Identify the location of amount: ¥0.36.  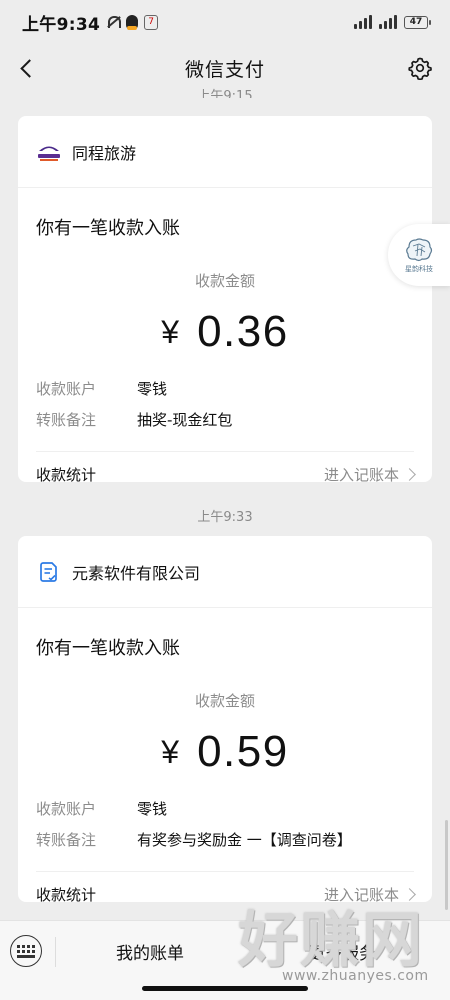
(225, 332).